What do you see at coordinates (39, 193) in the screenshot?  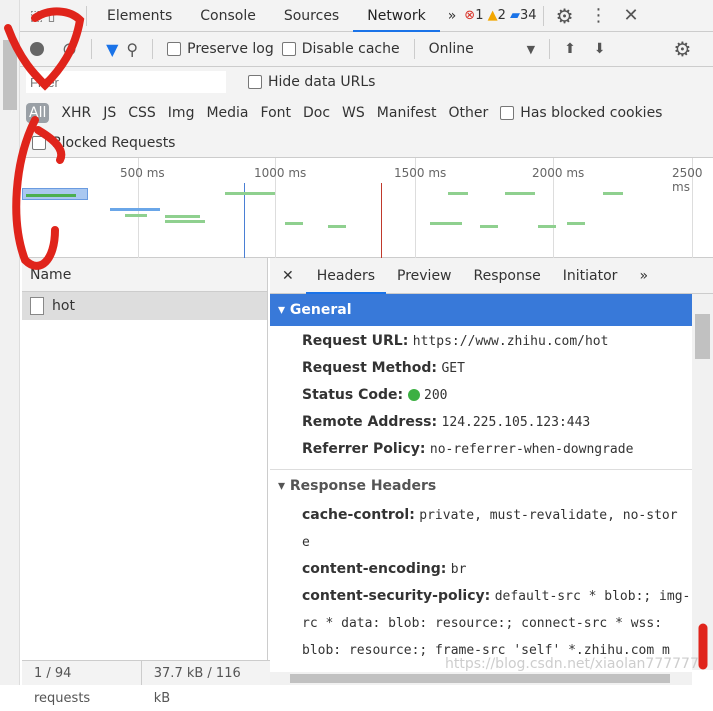 I see `annotation-circle-overview` at bounding box center [39, 193].